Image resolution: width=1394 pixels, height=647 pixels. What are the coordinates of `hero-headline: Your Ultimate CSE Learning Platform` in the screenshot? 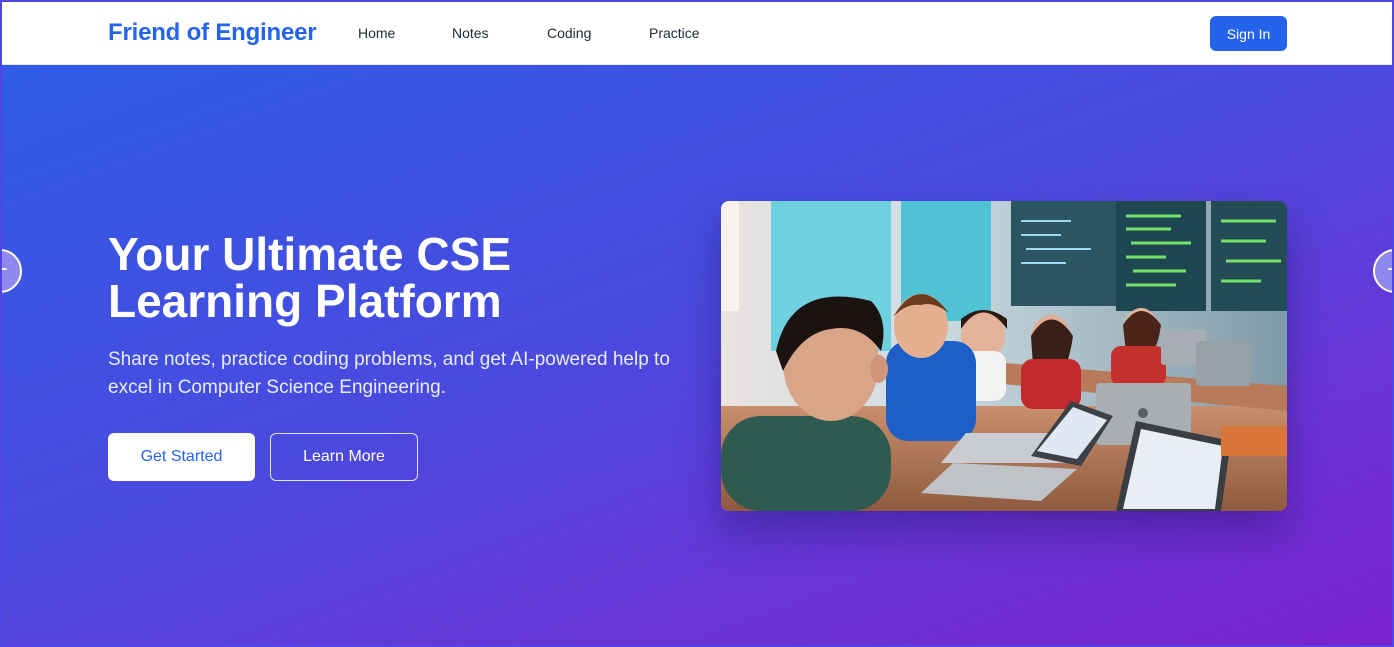 It's located at (309, 277).